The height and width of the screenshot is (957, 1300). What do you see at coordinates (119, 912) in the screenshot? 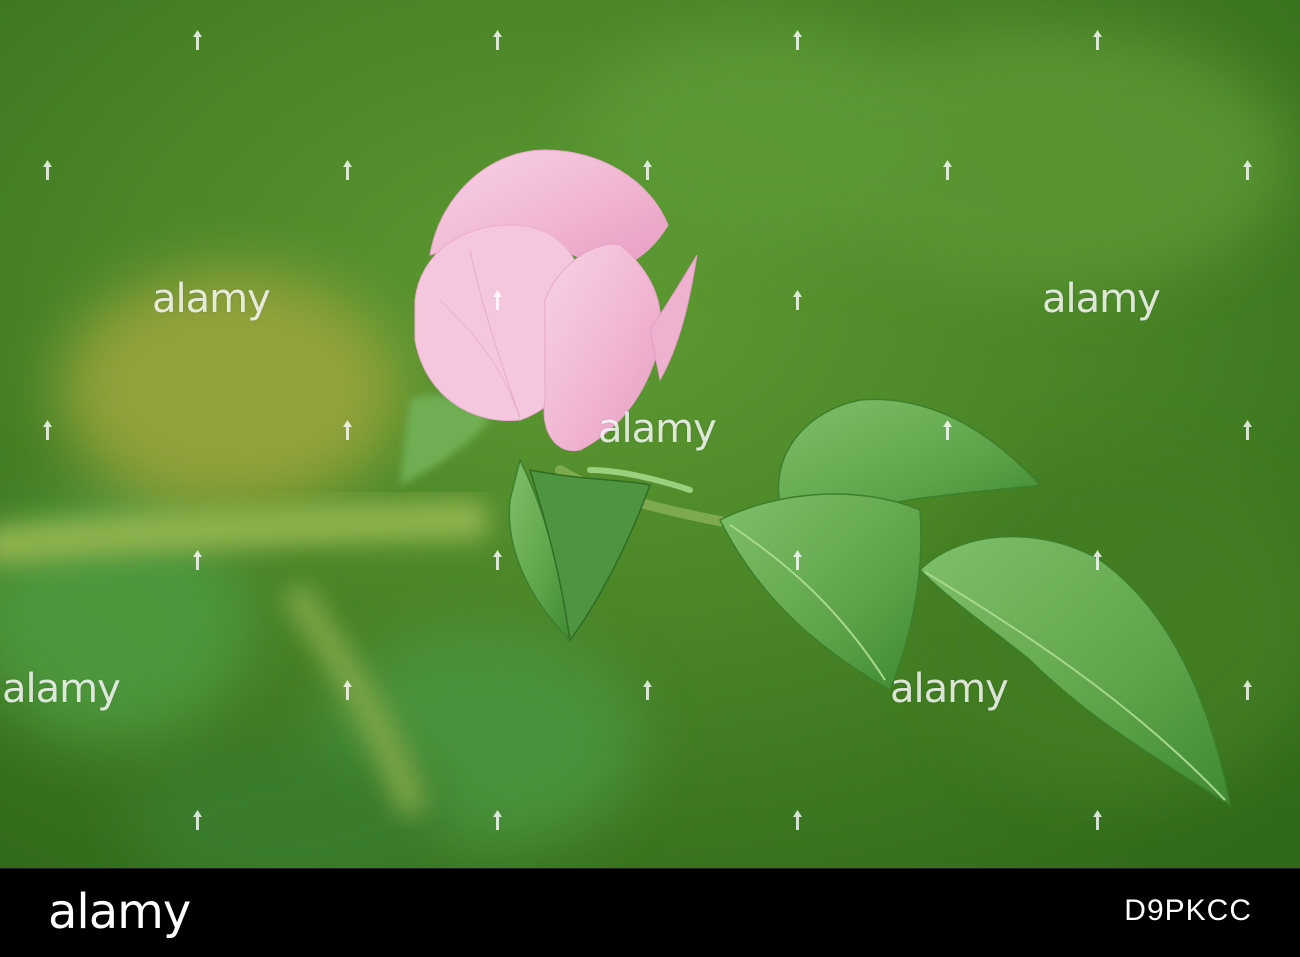
I see `footer-brand-logo: alamy` at bounding box center [119, 912].